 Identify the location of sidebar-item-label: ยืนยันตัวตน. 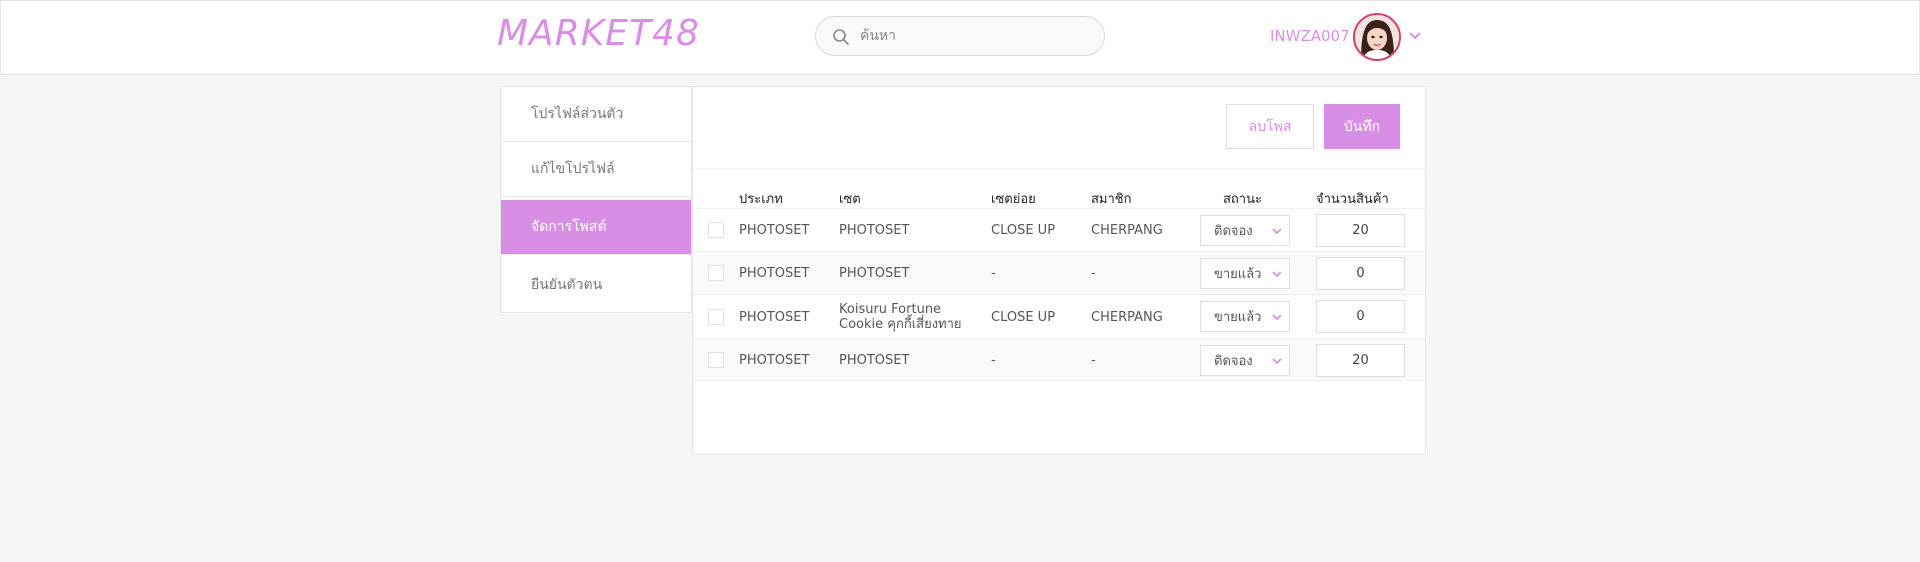
(567, 284).